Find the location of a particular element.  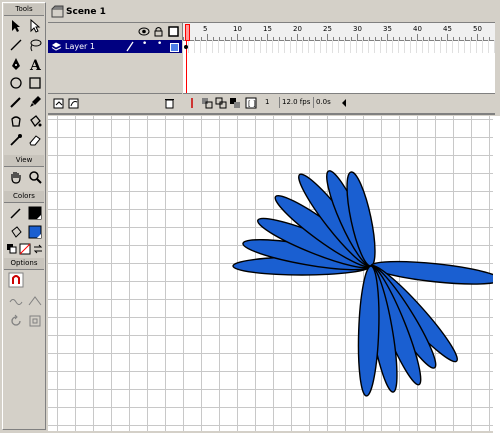

zoom-tool-icon is located at coordinates (35, 177).